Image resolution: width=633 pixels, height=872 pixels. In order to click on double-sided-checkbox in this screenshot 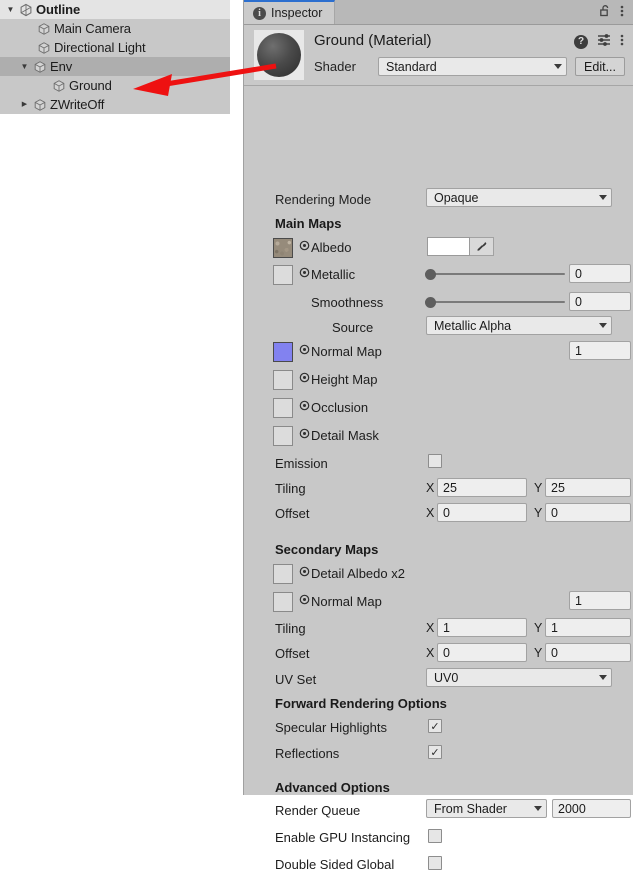, I will do `click(435, 863)`.